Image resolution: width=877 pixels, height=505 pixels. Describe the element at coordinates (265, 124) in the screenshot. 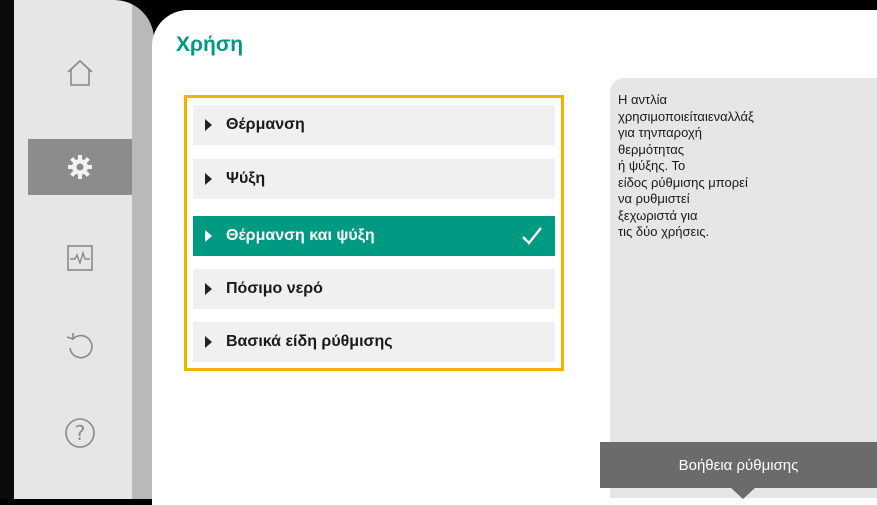

I see `menu-item-label: Θέρμανση` at that location.